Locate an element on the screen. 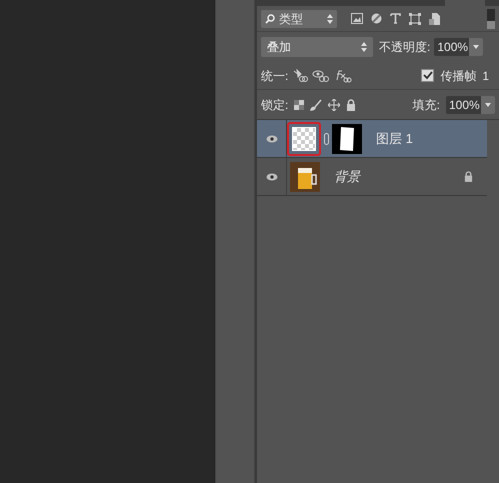  blend-mode-dropdown: 叠加 is located at coordinates (317, 47).